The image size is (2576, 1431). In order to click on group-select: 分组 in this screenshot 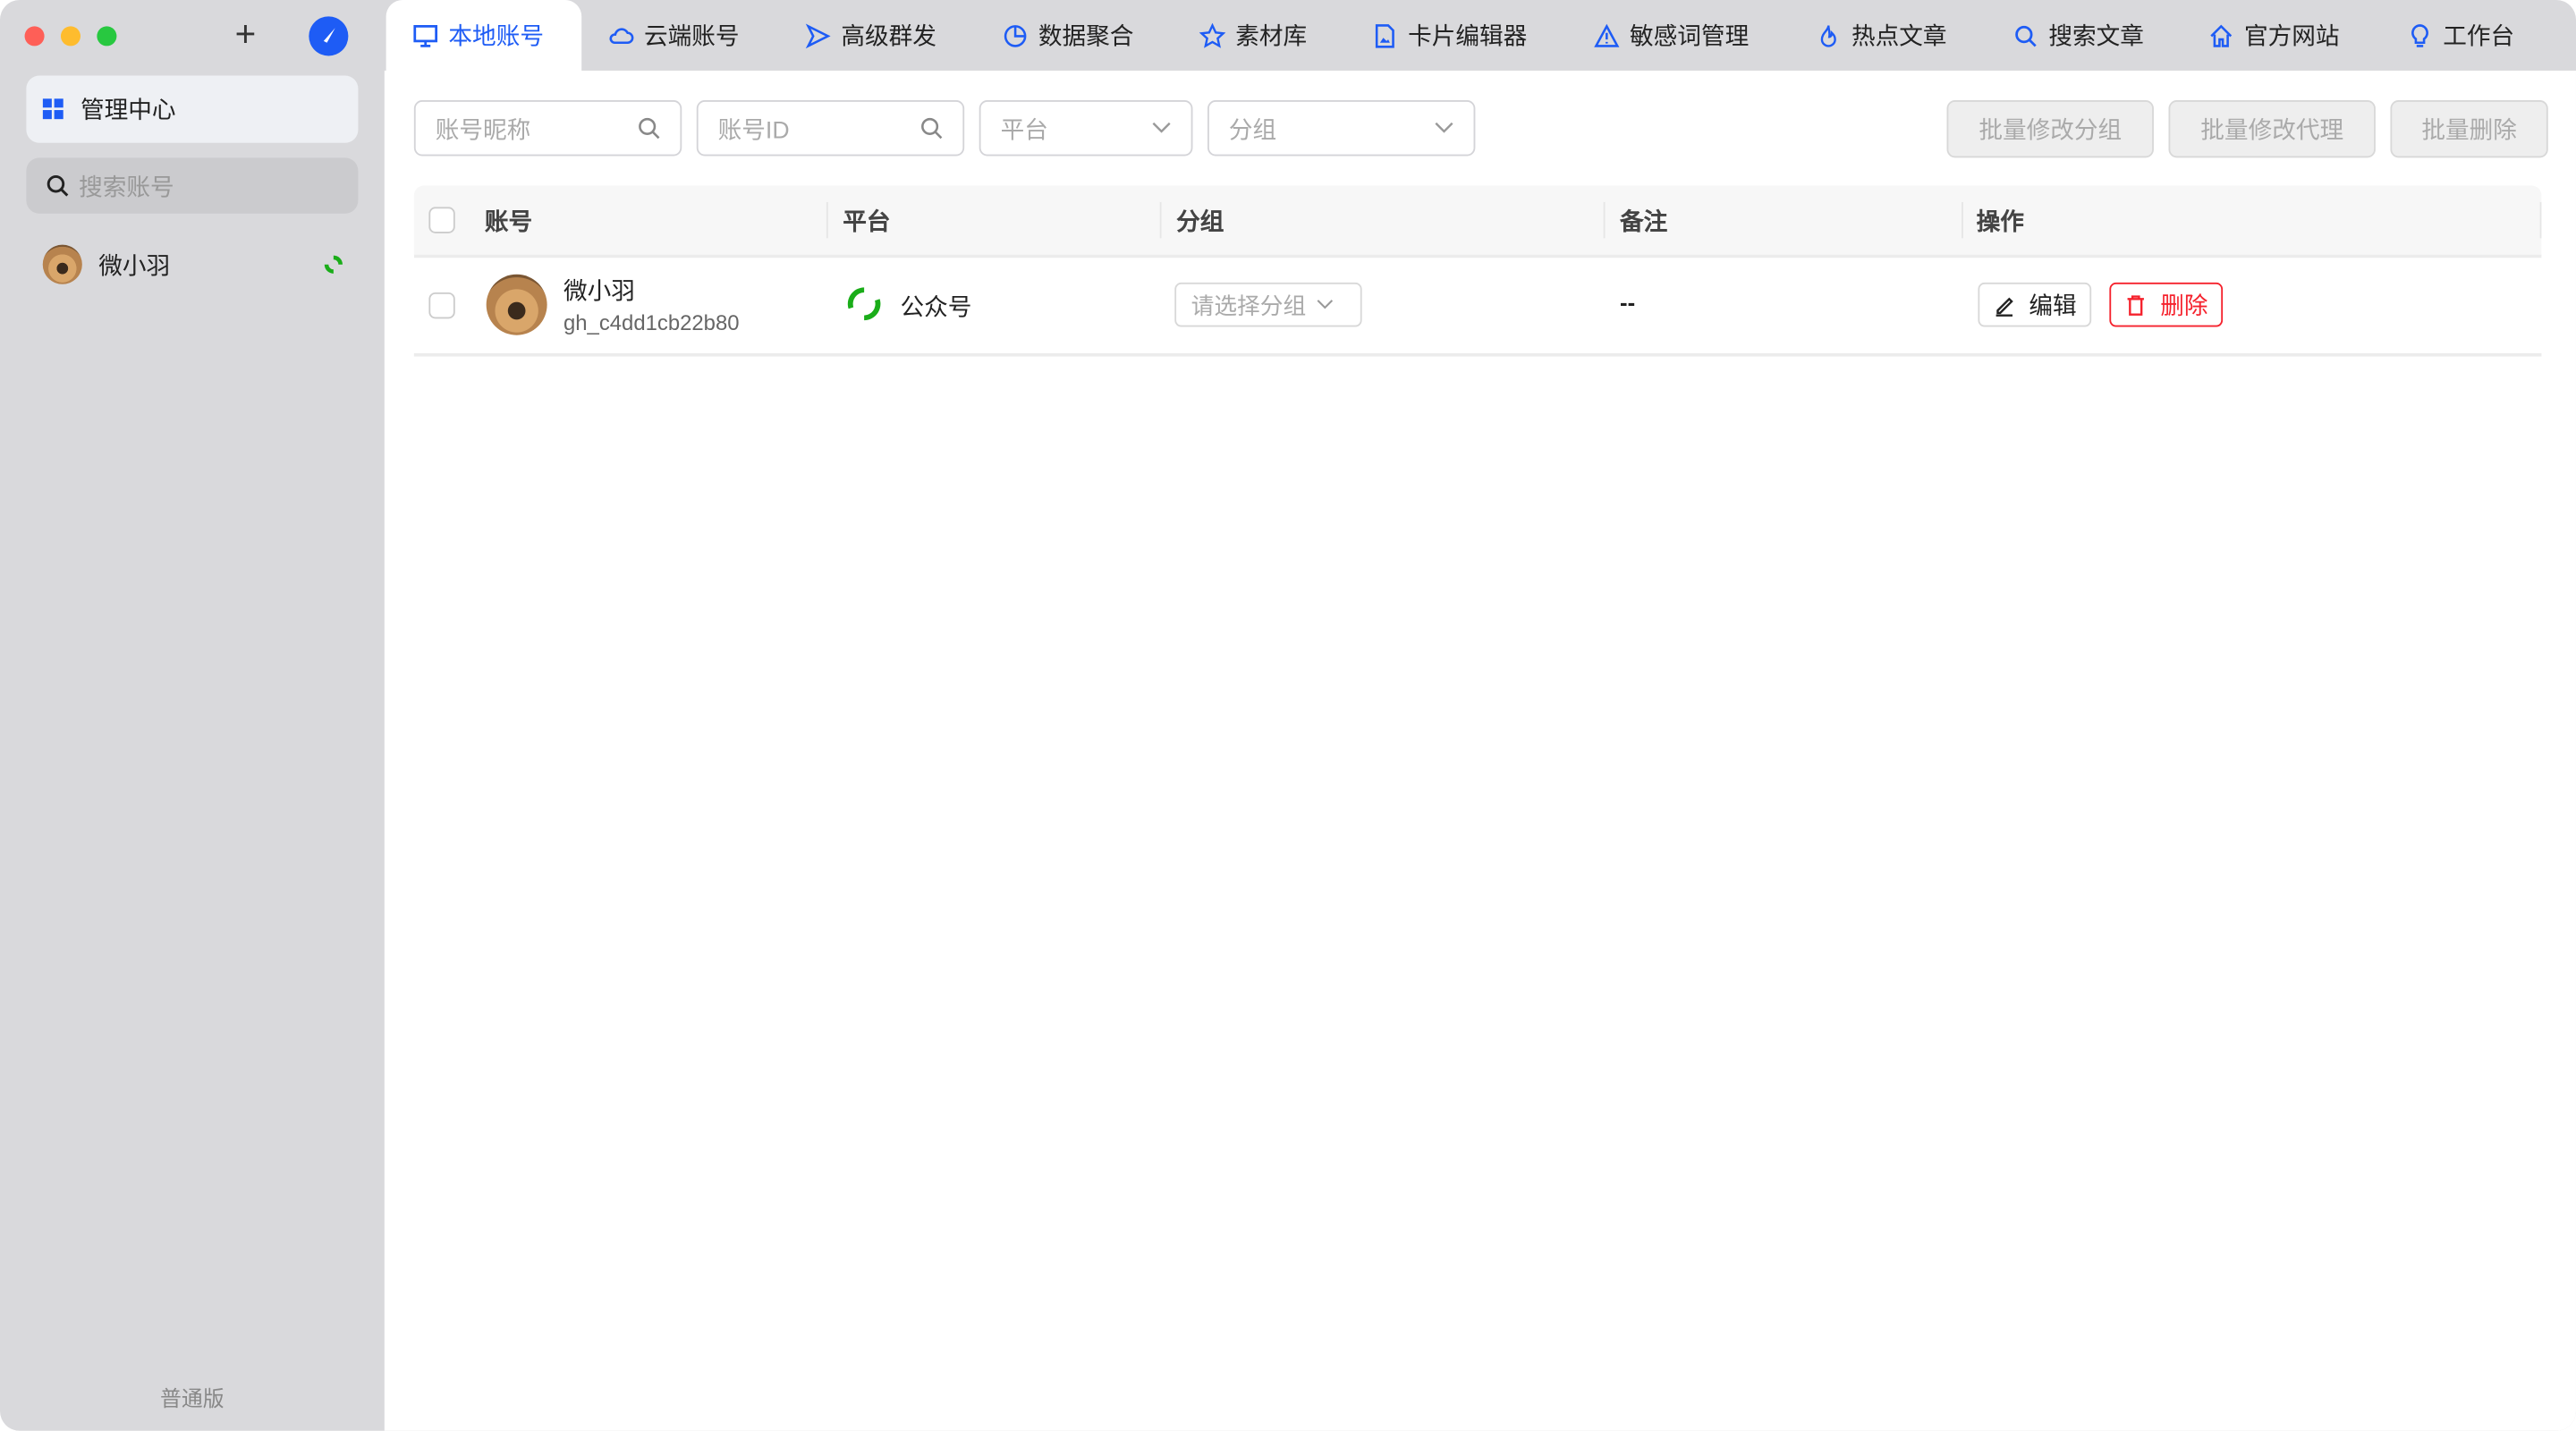, I will do `click(1341, 128)`.